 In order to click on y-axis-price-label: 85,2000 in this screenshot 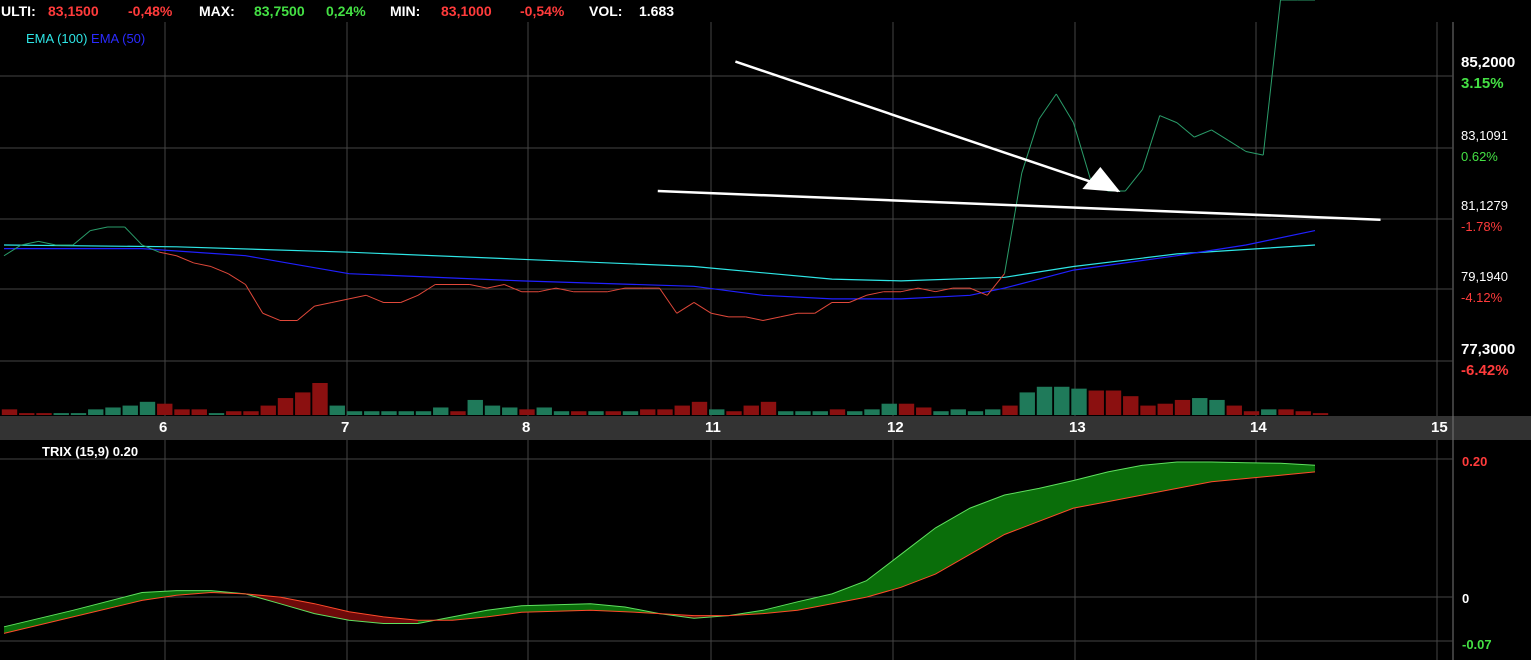, I will do `click(1488, 62)`.